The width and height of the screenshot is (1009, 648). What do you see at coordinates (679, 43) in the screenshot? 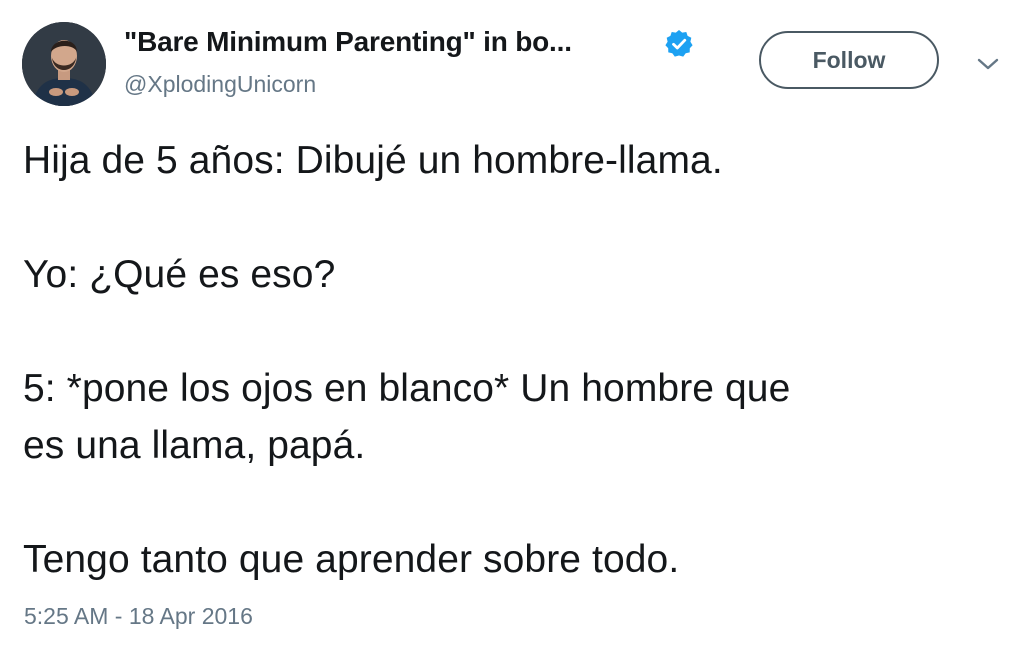
I see `verified-badge-icon` at bounding box center [679, 43].